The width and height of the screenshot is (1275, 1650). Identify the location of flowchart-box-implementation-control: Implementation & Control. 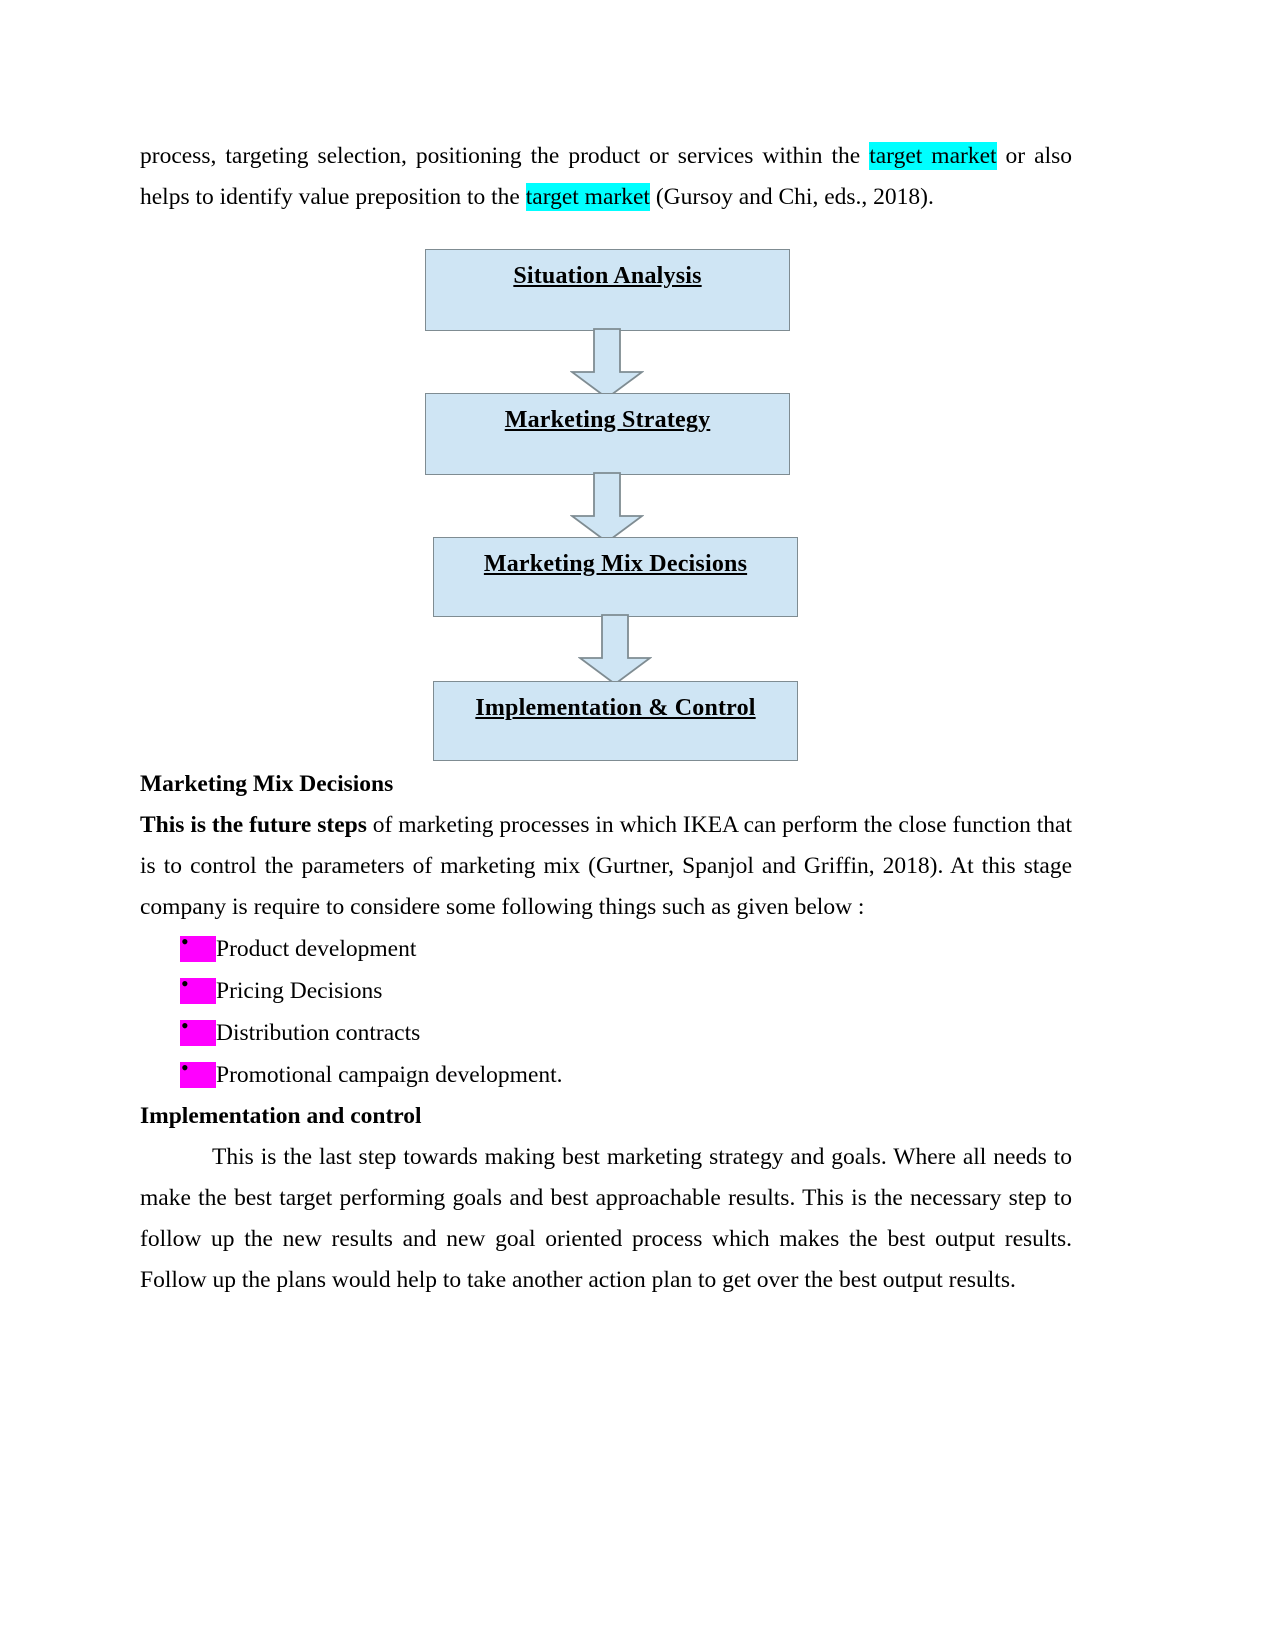
(615, 721).